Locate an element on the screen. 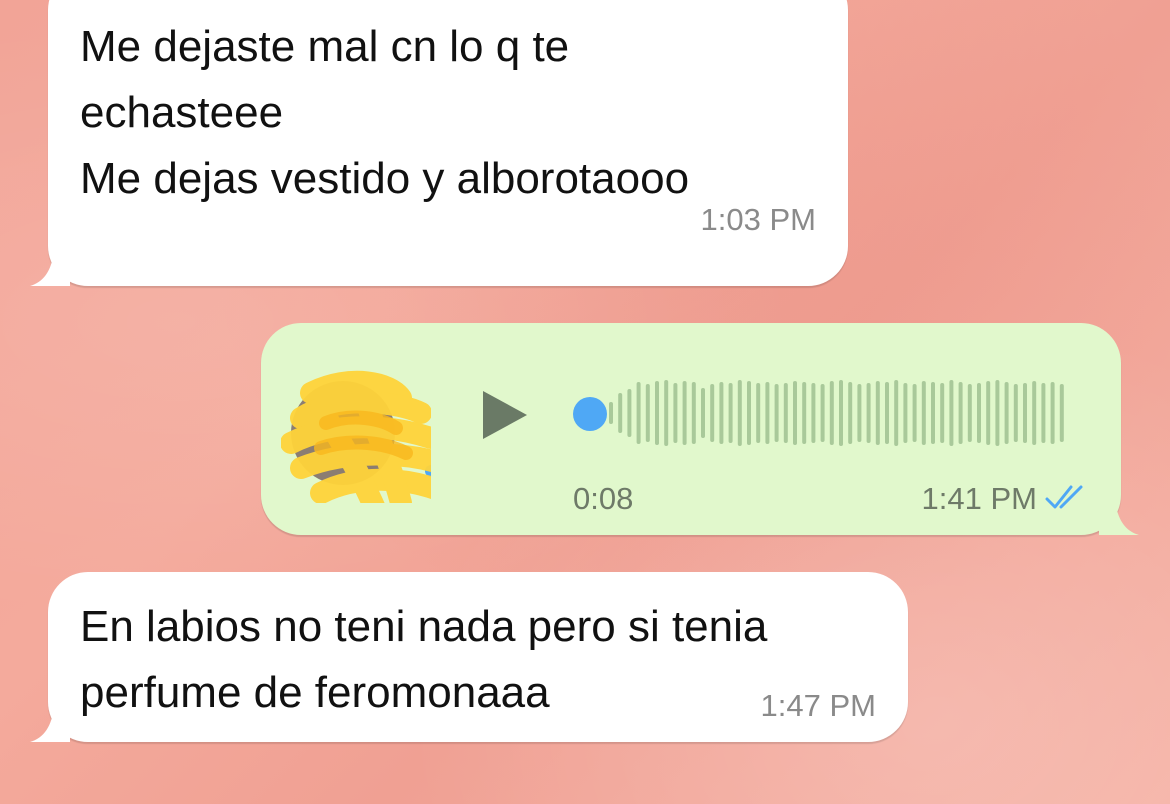 The height and width of the screenshot is (804, 1170). double-check-icon is located at coordinates (1064, 497).